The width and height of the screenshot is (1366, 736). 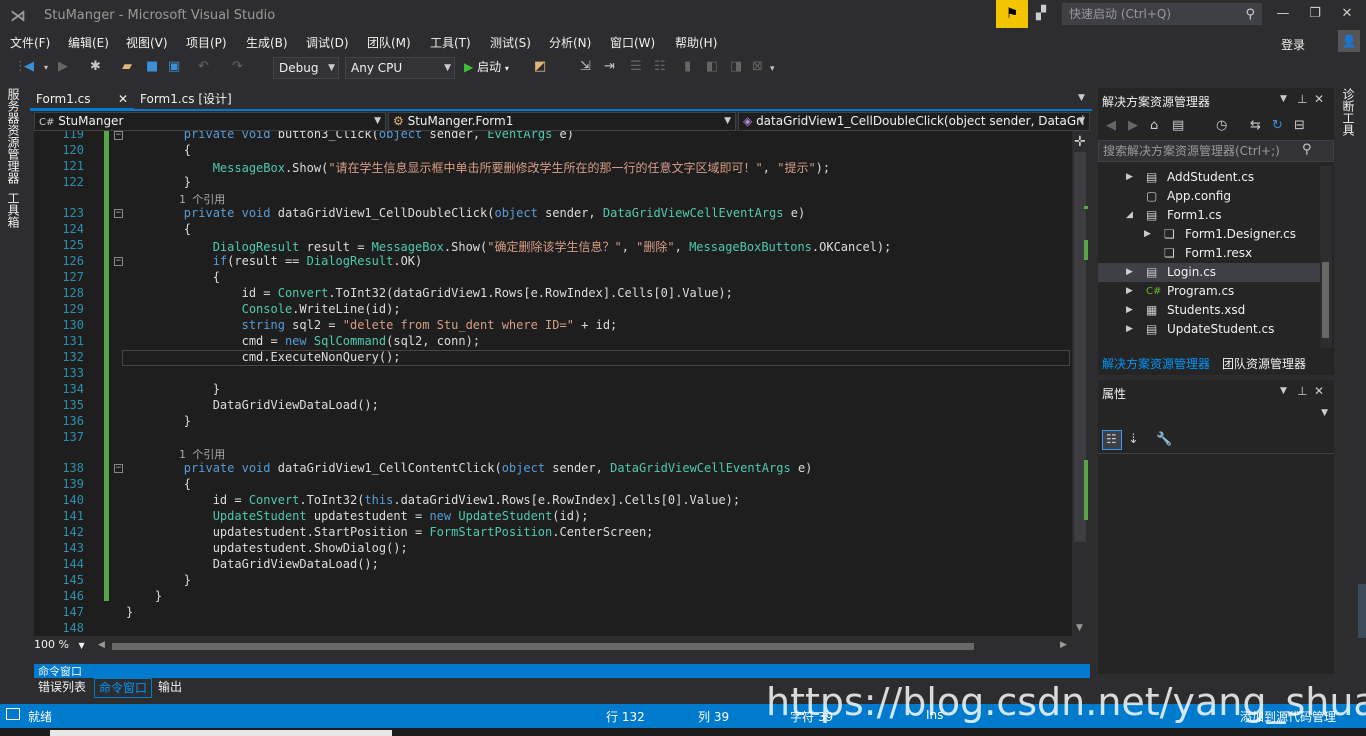 I want to click on scroll-right-icon: ▶, so click(x=1063, y=645).